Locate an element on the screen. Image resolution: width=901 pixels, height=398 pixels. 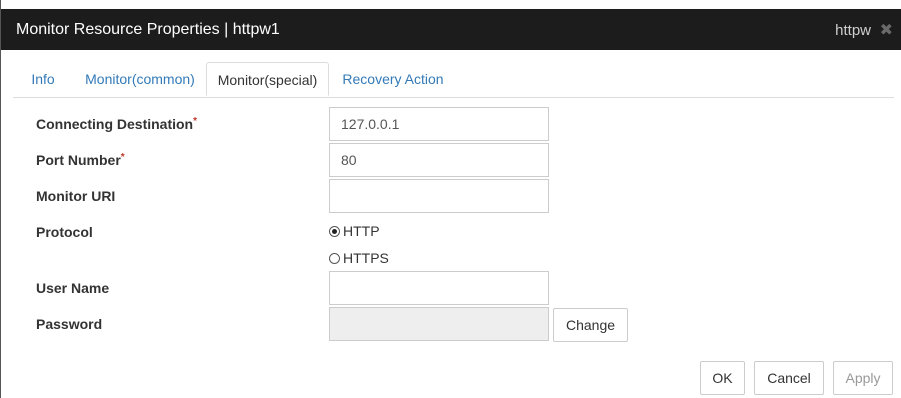
port-number-input: 80 is located at coordinates (439, 160).